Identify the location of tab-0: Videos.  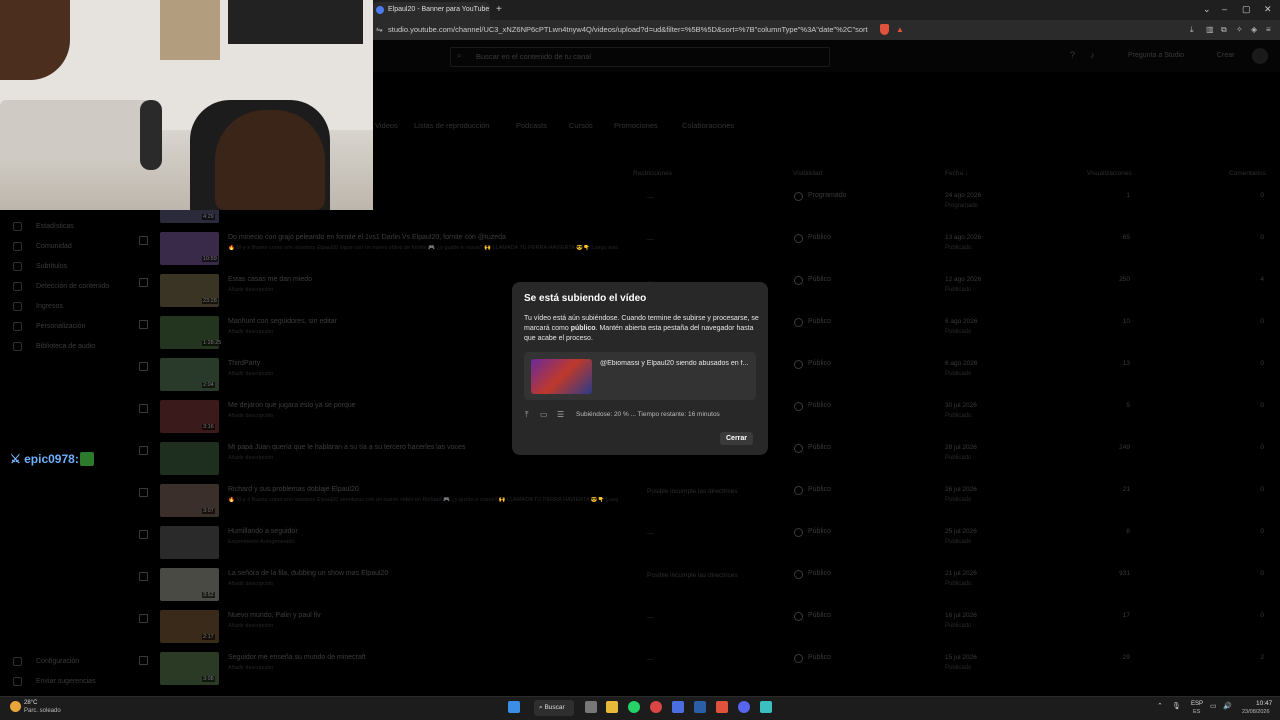
(386, 125).